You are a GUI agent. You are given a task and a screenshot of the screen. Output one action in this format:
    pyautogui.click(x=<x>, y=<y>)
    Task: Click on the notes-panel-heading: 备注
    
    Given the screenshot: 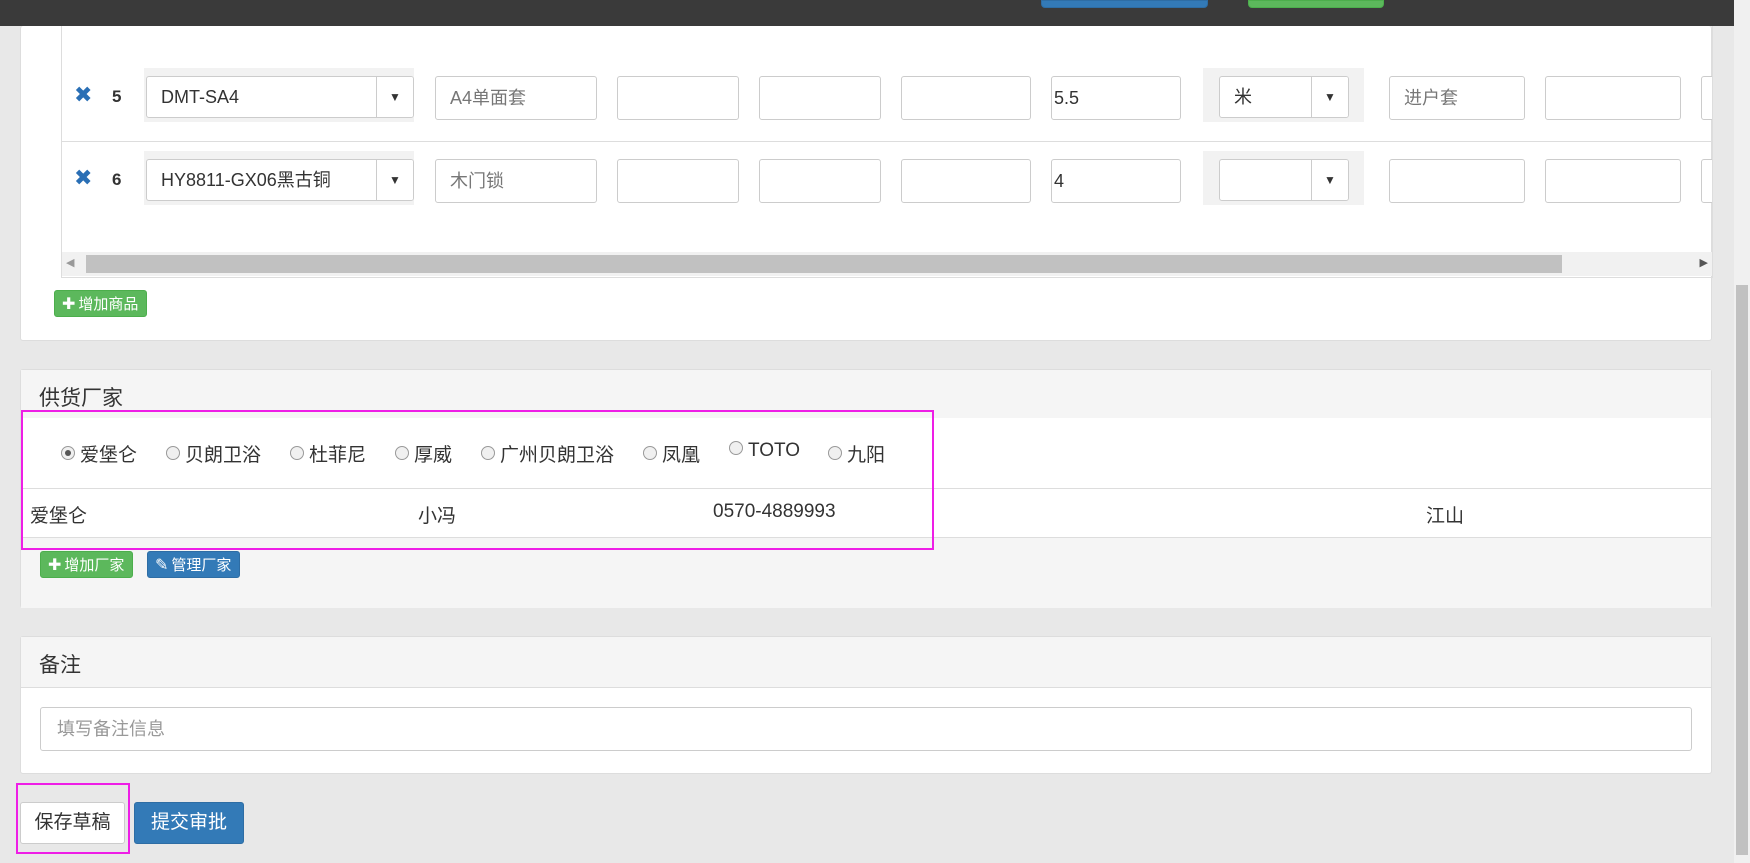 What is the action you would take?
    pyautogui.click(x=866, y=662)
    